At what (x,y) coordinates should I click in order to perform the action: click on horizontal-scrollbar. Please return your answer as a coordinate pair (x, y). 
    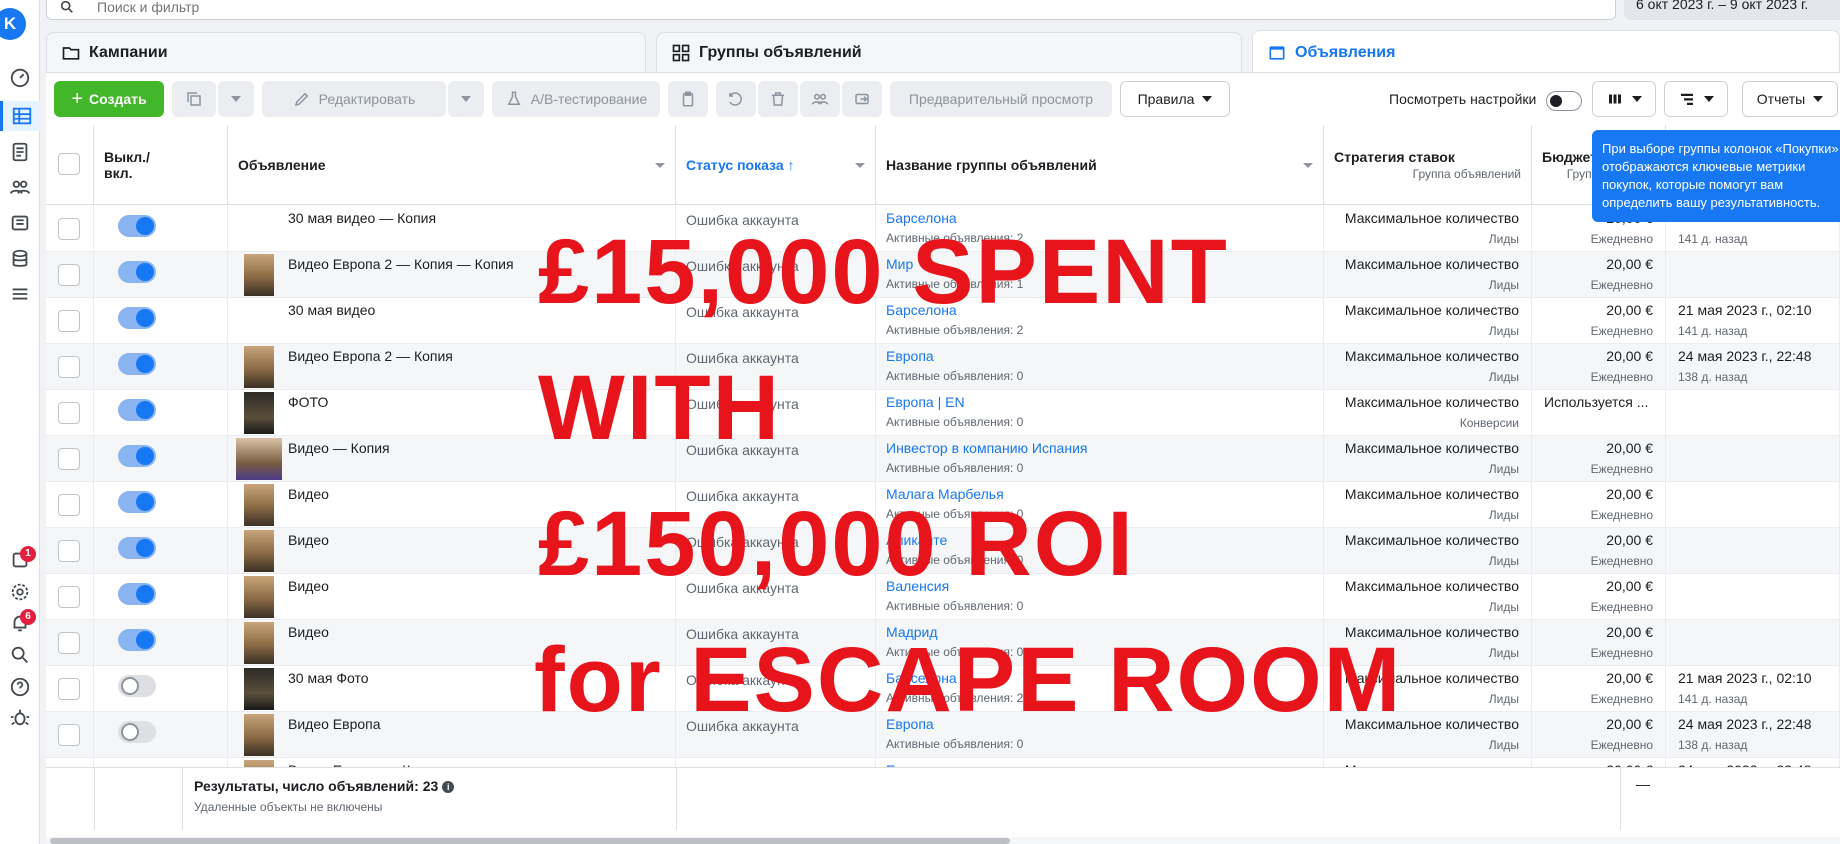
    Looking at the image, I should click on (943, 840).